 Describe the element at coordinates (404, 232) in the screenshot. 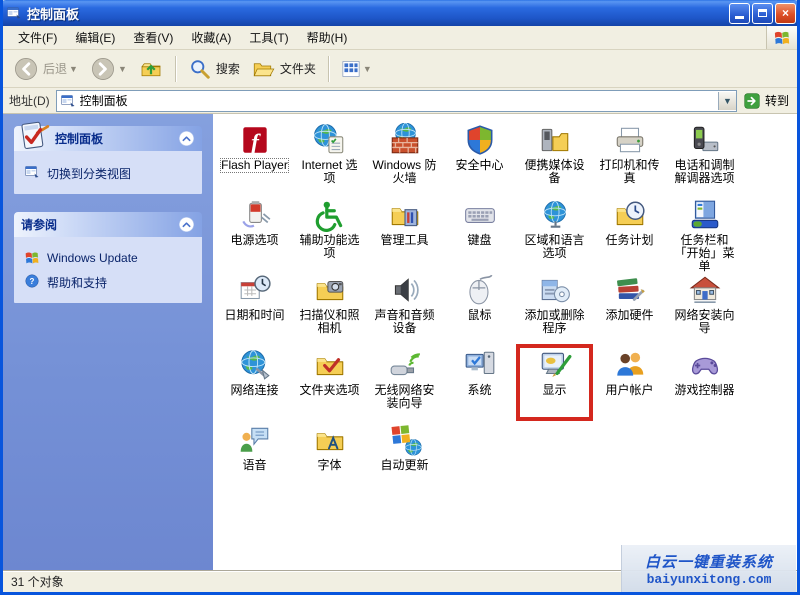

I see `control-panel-item: 管理工具` at that location.